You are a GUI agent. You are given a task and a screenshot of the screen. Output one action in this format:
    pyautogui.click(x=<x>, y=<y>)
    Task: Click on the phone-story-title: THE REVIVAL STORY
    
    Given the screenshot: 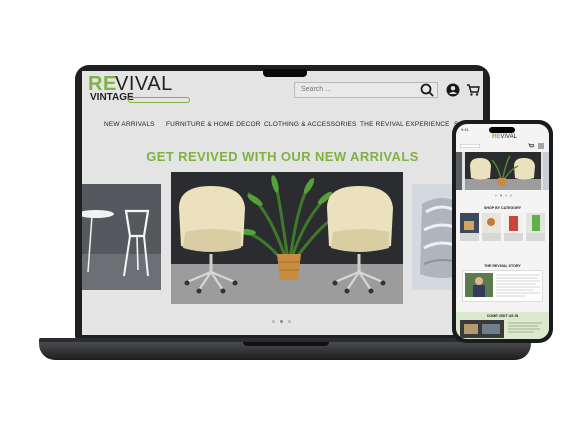 What is the action you would take?
    pyautogui.click(x=502, y=266)
    